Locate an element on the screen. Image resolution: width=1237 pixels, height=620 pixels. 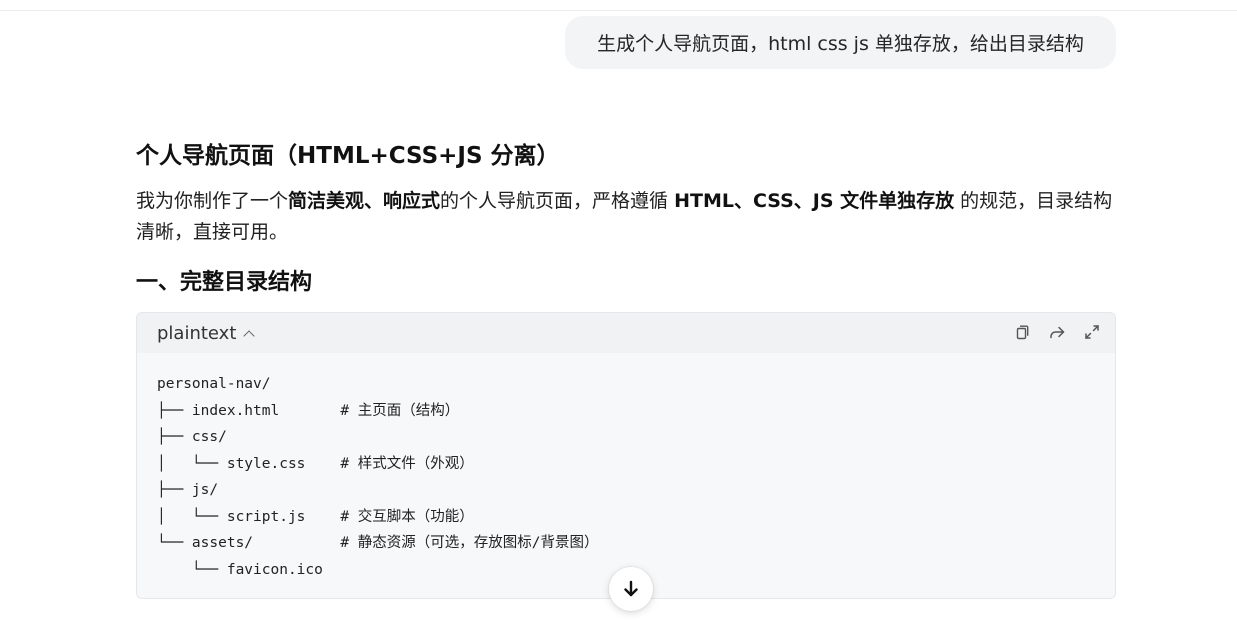
code-language-label: plaintext is located at coordinates (196, 333).